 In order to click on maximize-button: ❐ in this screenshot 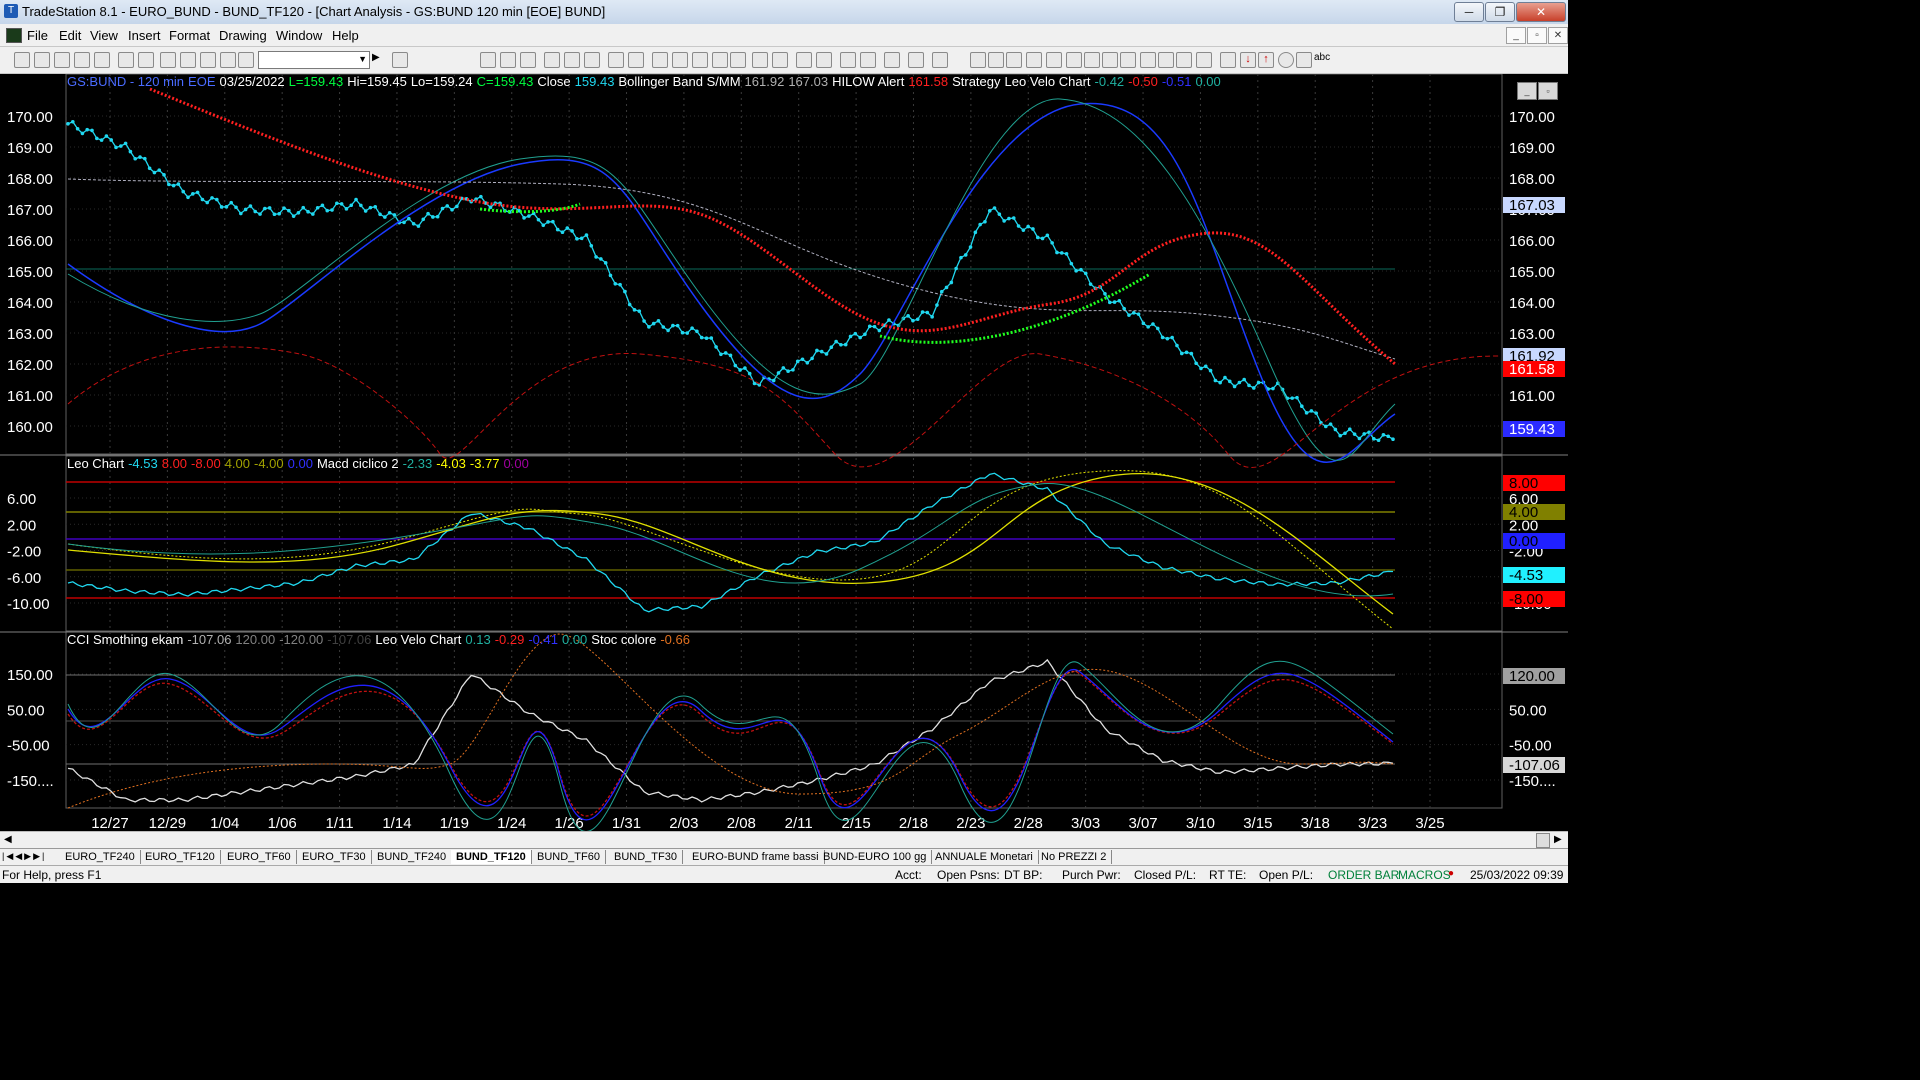, I will do `click(1500, 12)`.